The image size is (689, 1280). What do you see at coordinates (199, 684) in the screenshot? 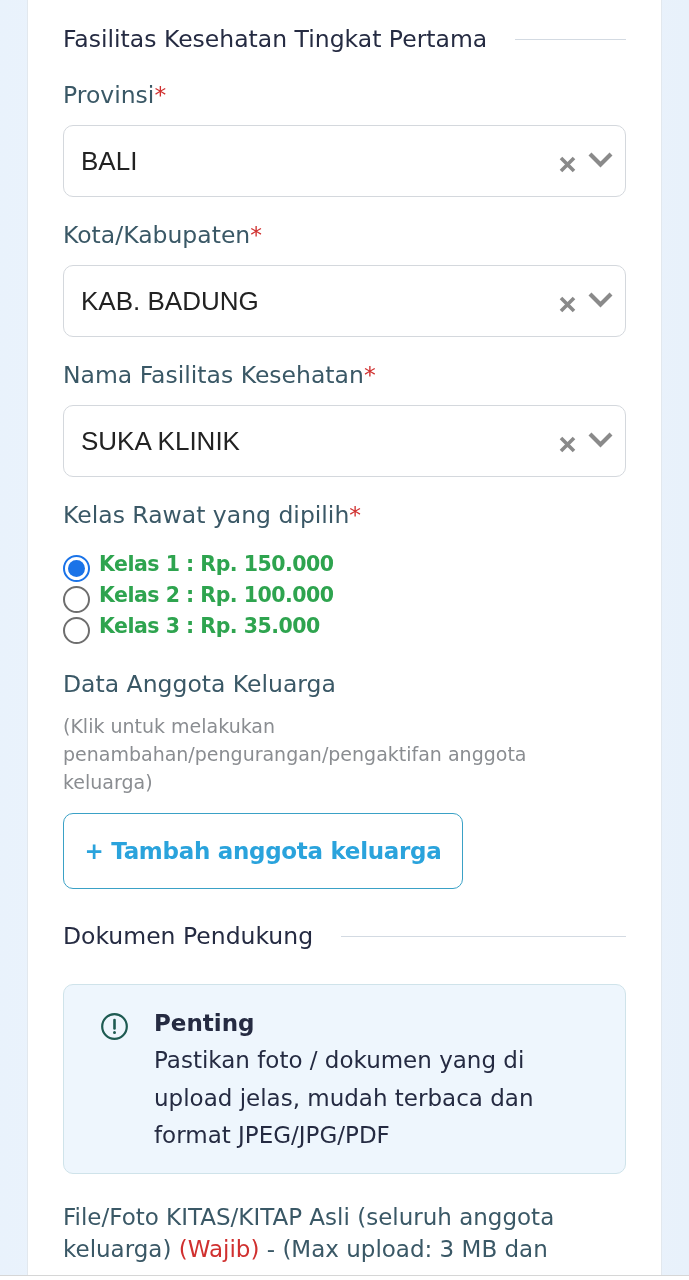
I see `section-title: Data Anggota Keluarga` at bounding box center [199, 684].